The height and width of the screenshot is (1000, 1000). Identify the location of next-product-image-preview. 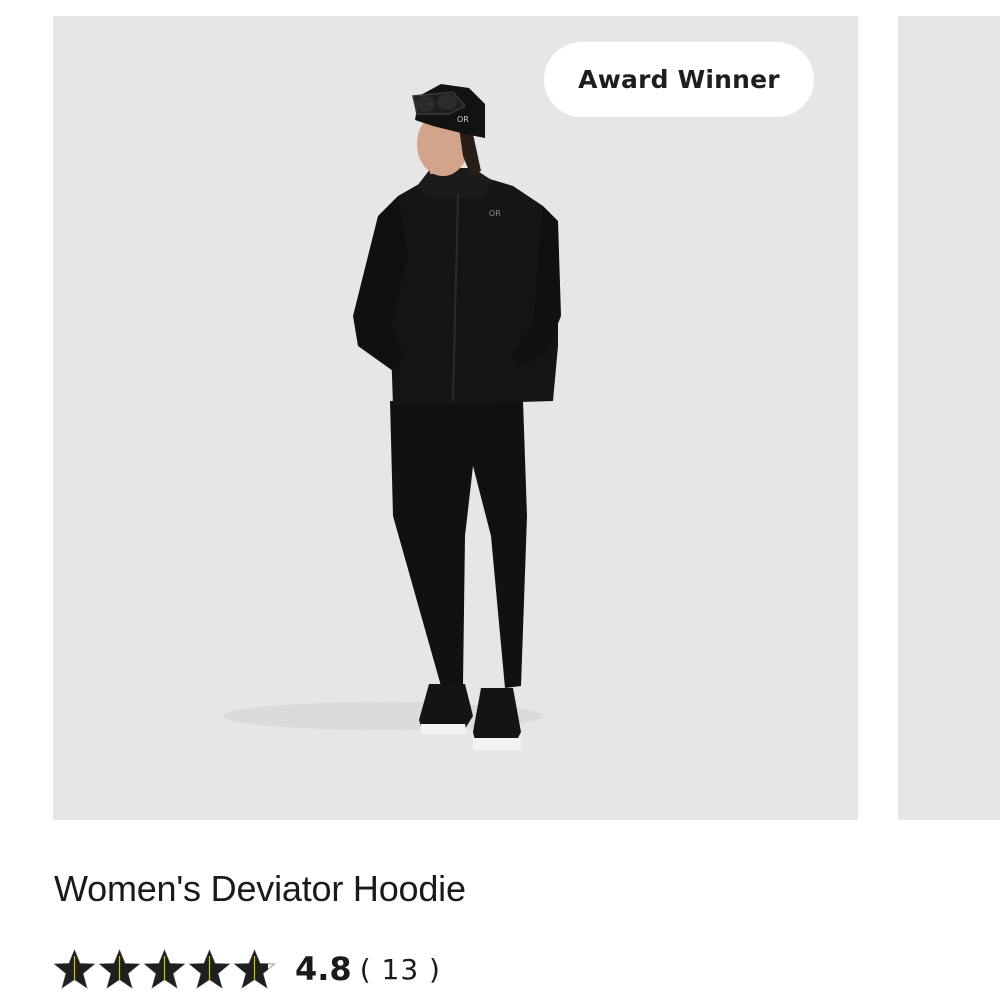
(949, 418).